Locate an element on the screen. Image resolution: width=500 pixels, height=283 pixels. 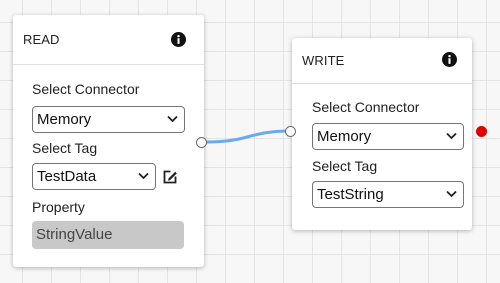
read-output-port is located at coordinates (201, 142).